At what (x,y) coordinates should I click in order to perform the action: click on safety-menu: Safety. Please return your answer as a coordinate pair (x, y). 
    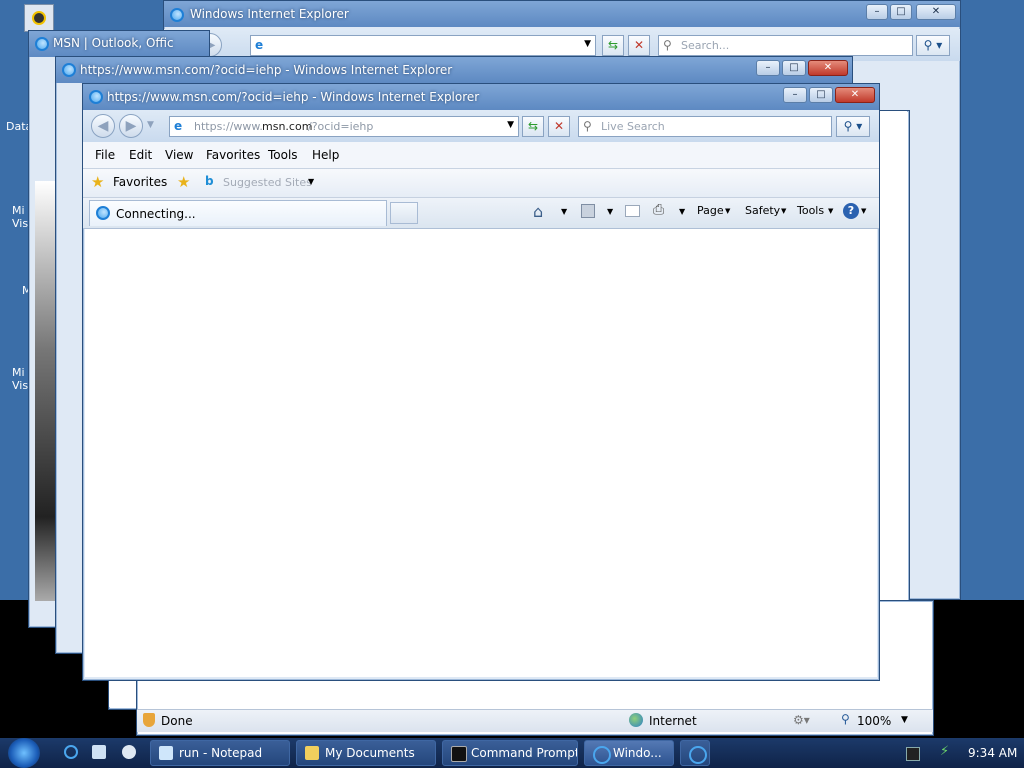
    Looking at the image, I should click on (762, 210).